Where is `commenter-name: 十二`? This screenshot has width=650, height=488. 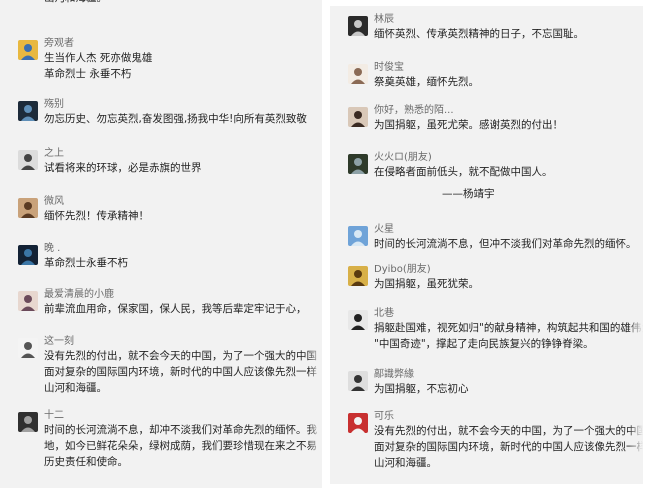 commenter-name: 十二 is located at coordinates (54, 416).